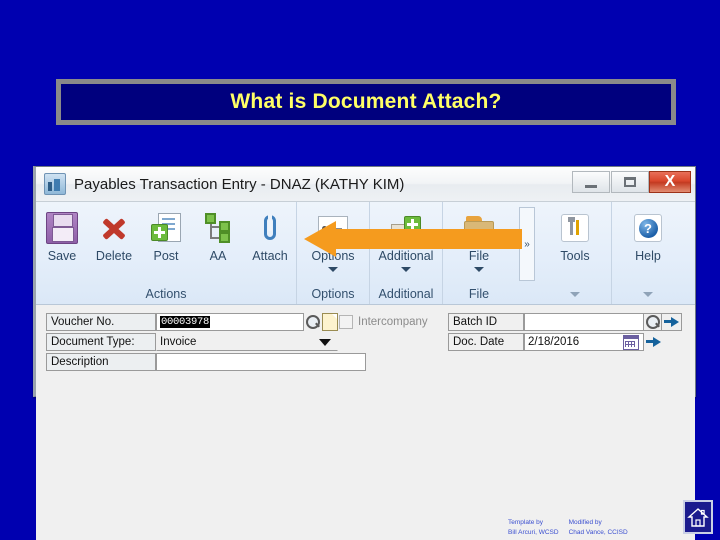 The width and height of the screenshot is (720, 540). Describe the element at coordinates (653, 322) in the screenshot. I see `batch-id-lookup-icon` at that location.